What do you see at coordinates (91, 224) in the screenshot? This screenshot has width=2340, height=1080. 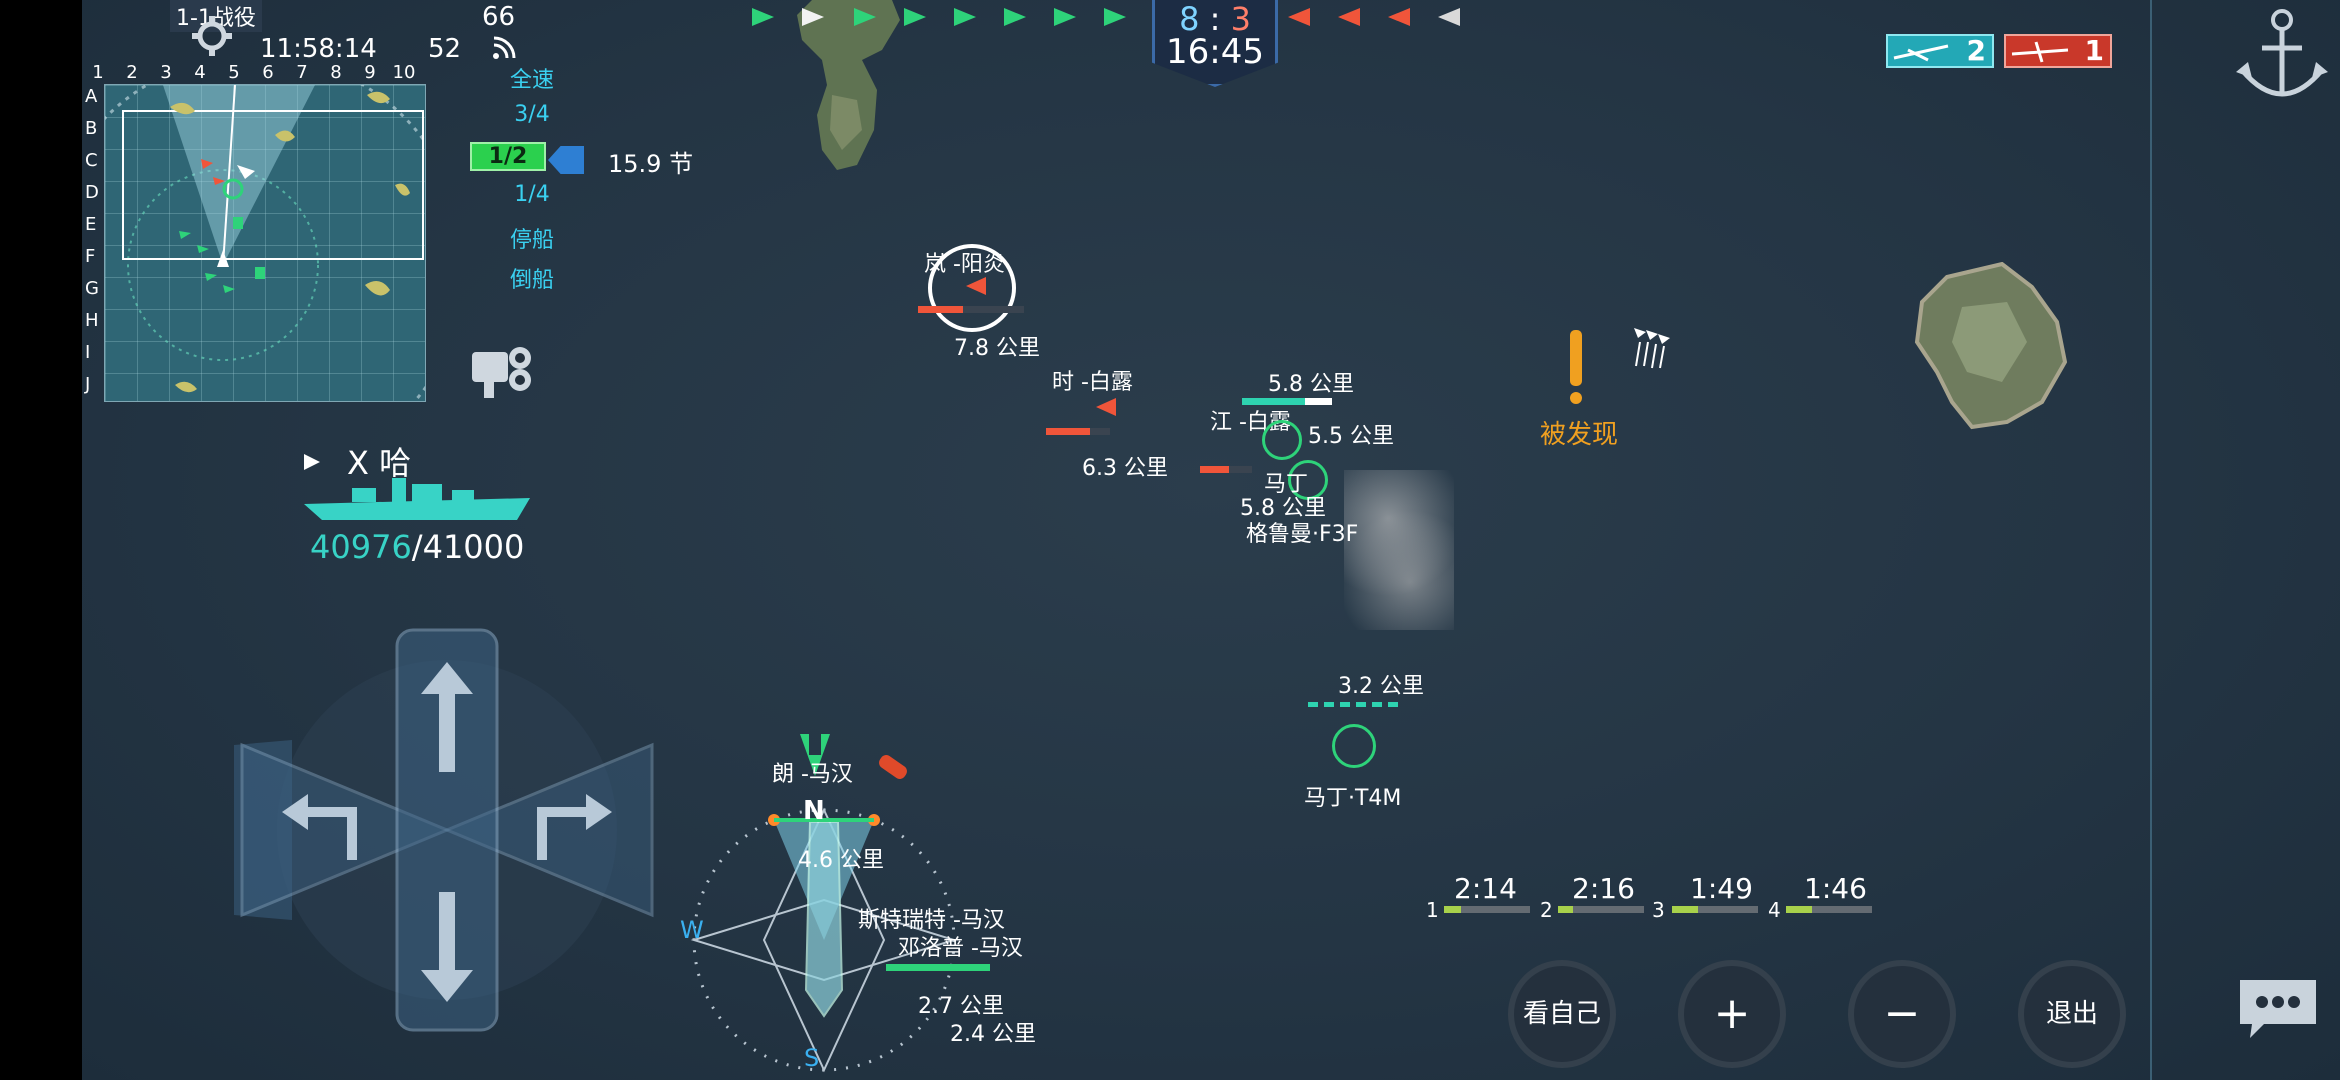 I see `minimap-row: E` at bounding box center [91, 224].